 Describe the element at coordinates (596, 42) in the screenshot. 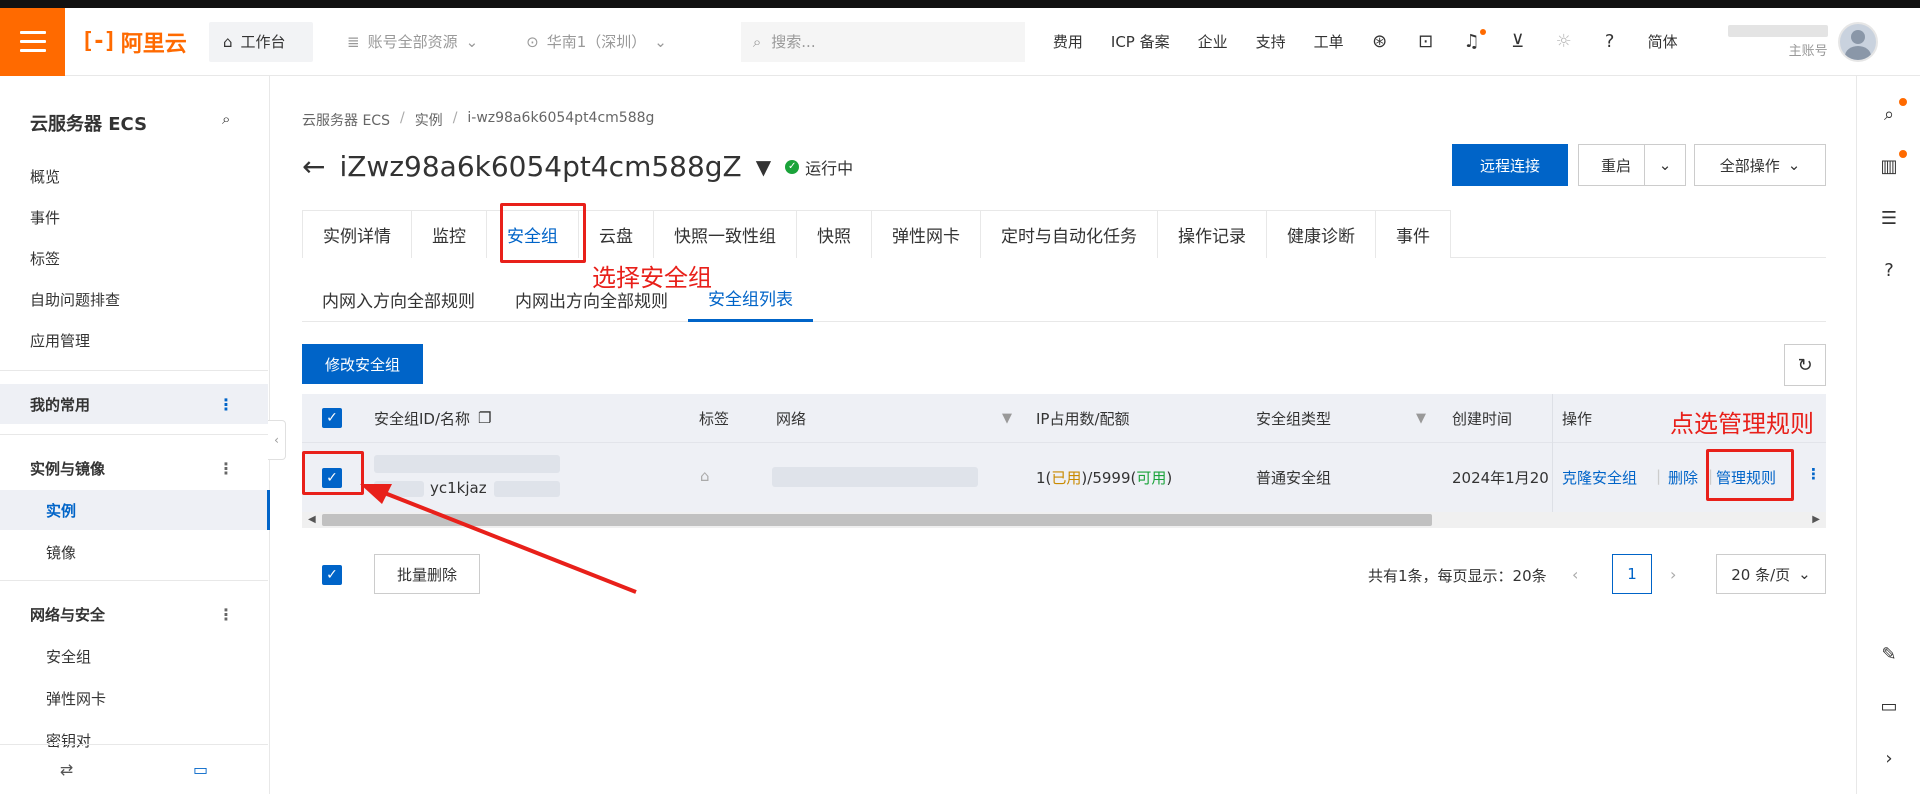

I see `region-select: ⊙ 华南1（深圳） ⌄` at that location.